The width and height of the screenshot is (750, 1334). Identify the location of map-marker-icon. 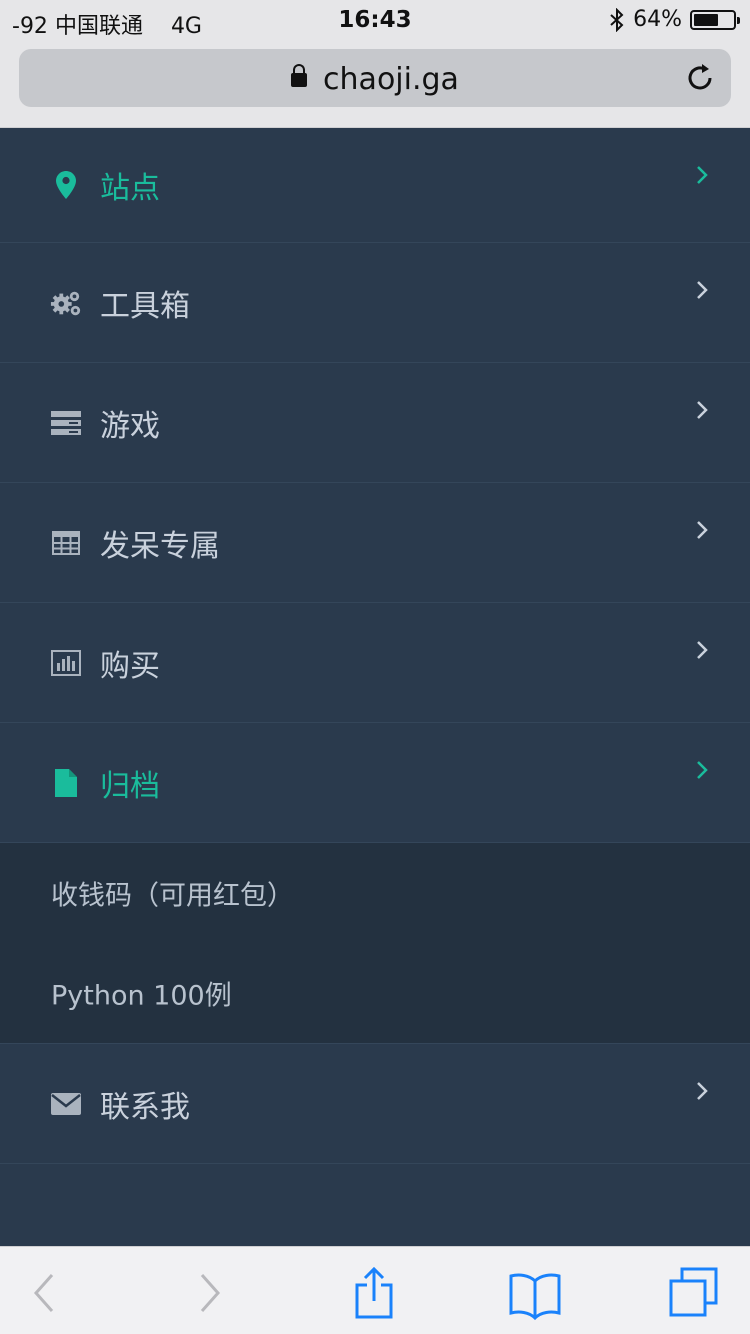
(66, 185).